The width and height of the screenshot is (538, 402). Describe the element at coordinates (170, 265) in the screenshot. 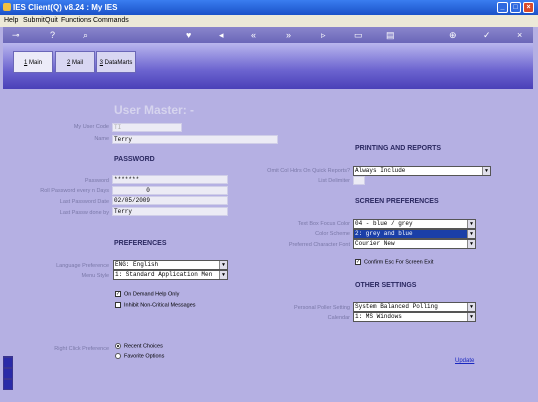

I see `language-select: ENG: English ▼` at that location.